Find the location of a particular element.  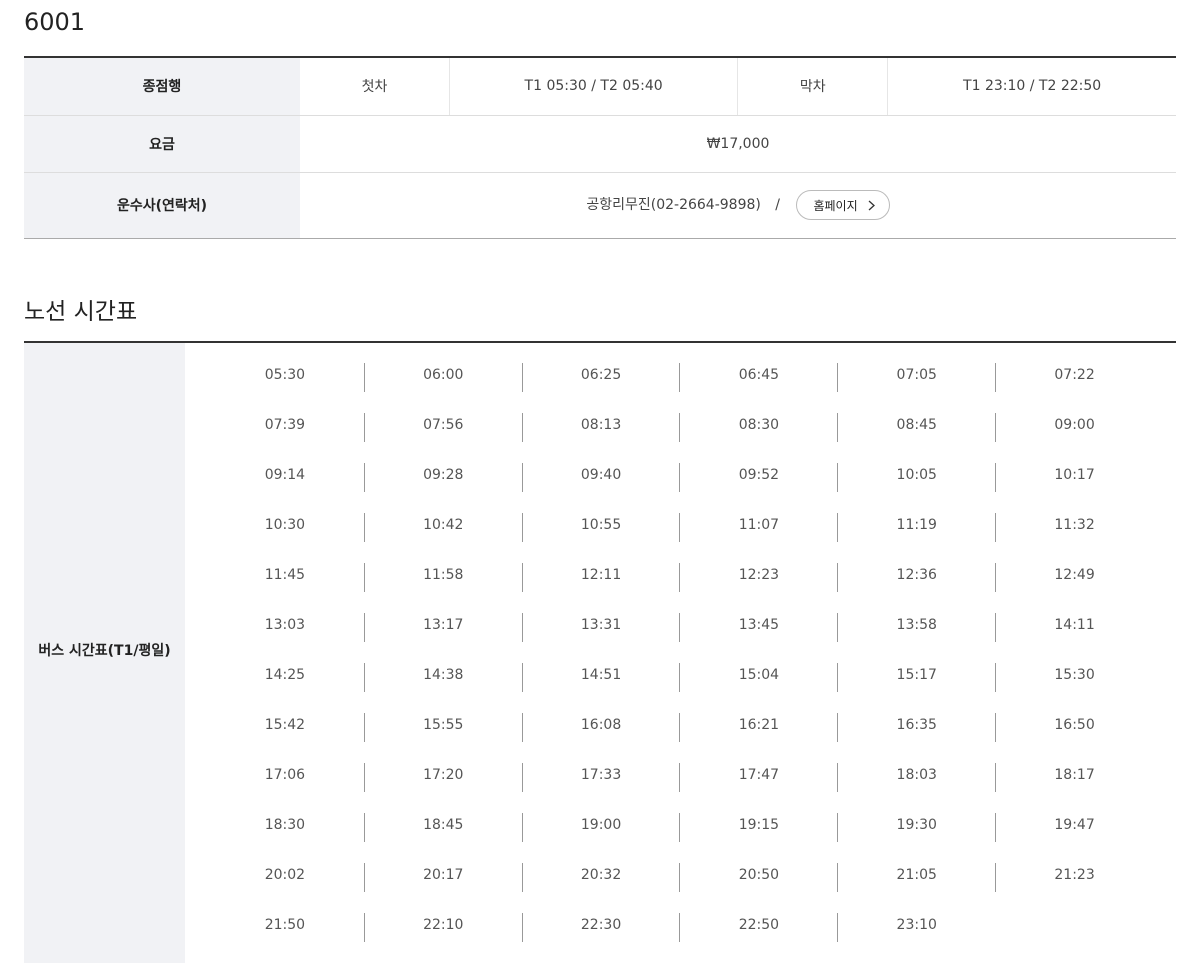

timetable-row: 05:30 06:00 06:25 06:45 07:05 07:22 is located at coordinates (679, 388).